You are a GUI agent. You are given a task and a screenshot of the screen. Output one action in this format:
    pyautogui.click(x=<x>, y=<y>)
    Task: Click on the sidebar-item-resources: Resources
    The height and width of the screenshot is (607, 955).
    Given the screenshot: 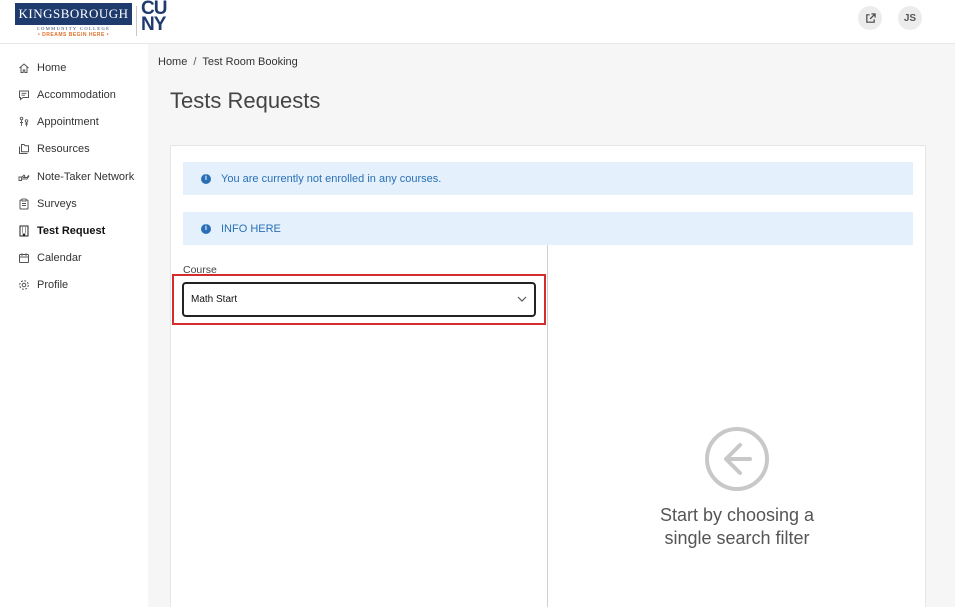 What is the action you would take?
    pyautogui.click(x=53, y=149)
    